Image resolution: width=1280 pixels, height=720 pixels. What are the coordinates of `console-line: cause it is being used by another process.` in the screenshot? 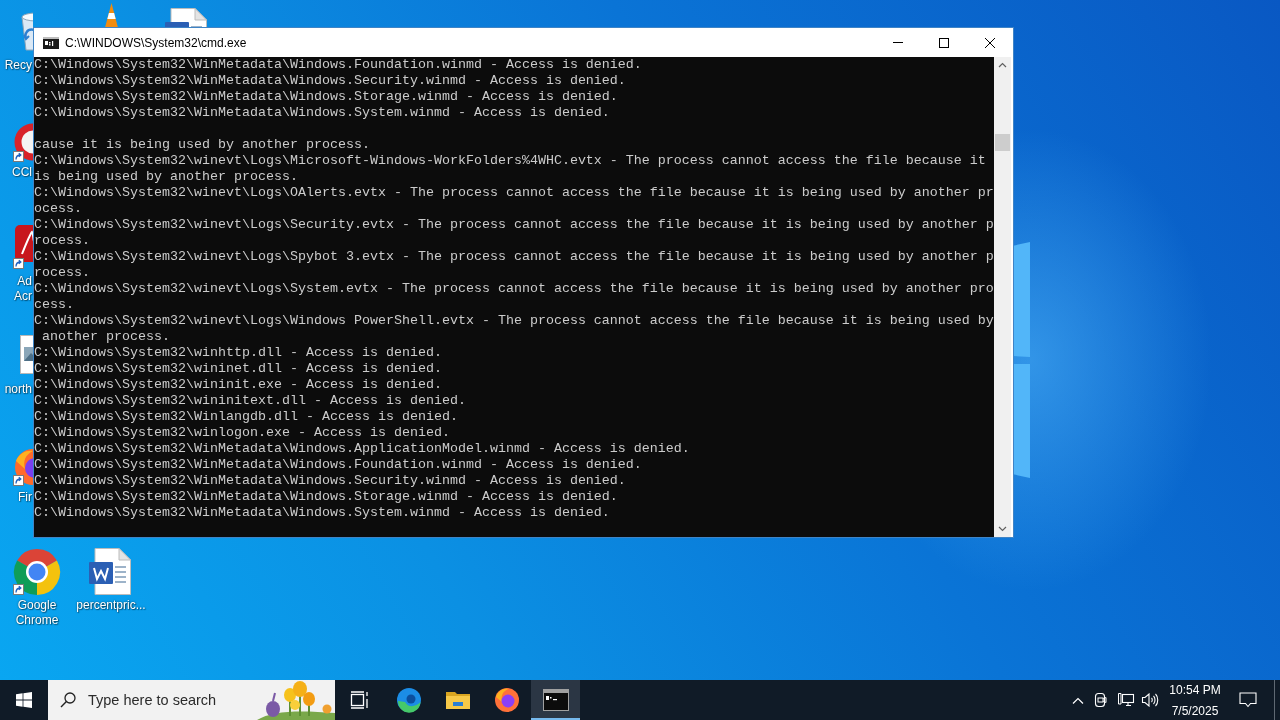 It's located at (202, 144).